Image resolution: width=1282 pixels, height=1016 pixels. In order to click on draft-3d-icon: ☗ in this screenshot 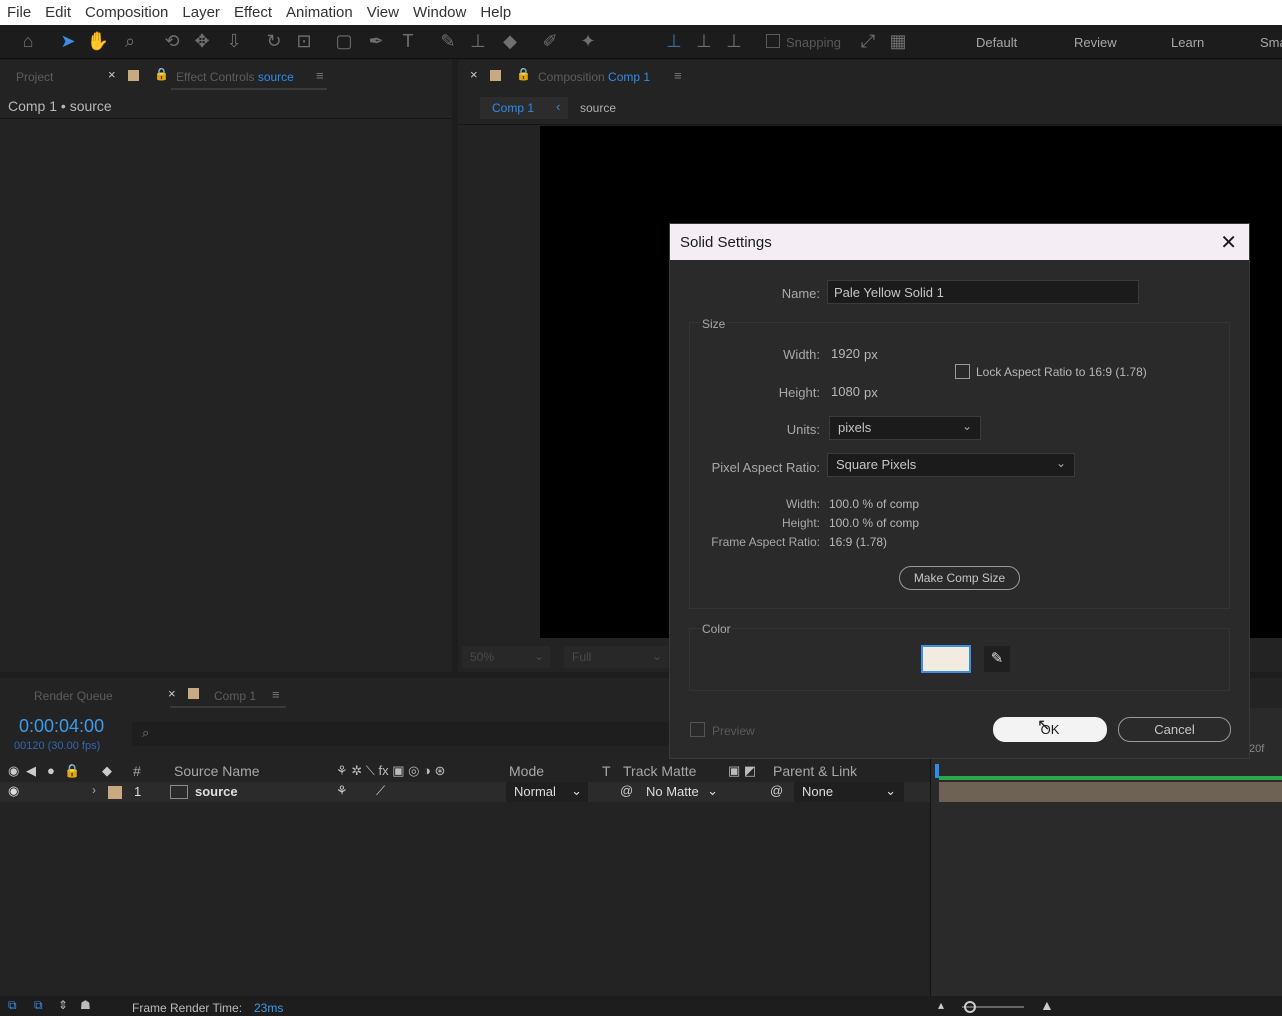, I will do `click(85, 1005)`.